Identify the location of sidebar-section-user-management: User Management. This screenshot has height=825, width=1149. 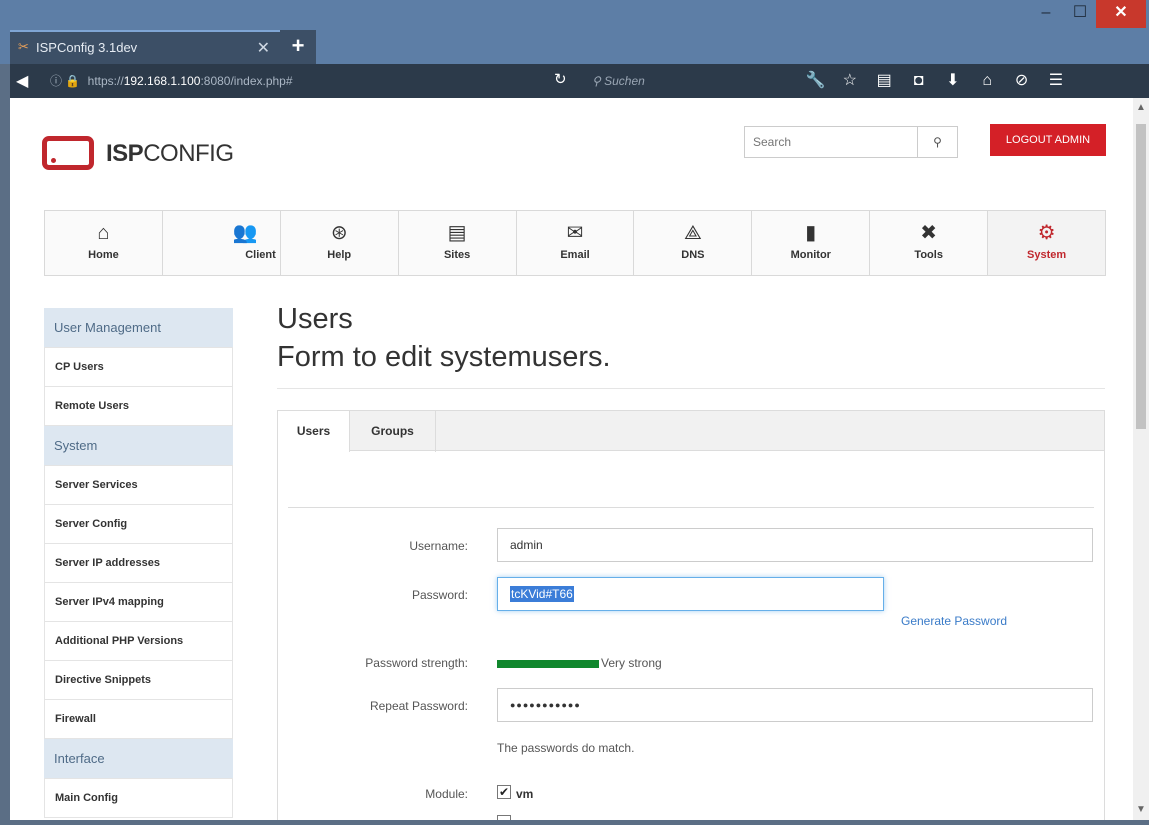
(138, 328).